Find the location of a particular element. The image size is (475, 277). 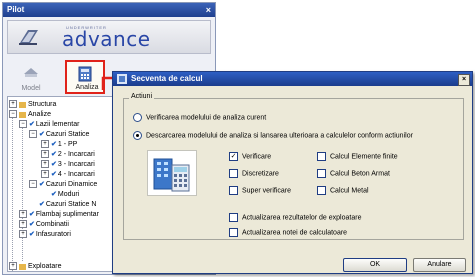

tab-analiza: Analiza is located at coordinates (85, 77).